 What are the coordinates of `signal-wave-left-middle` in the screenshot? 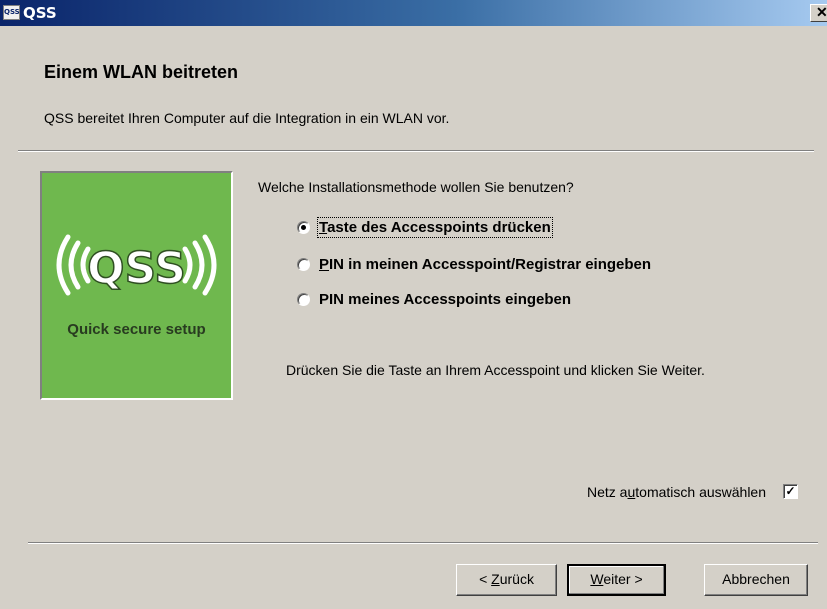 It's located at (74, 265).